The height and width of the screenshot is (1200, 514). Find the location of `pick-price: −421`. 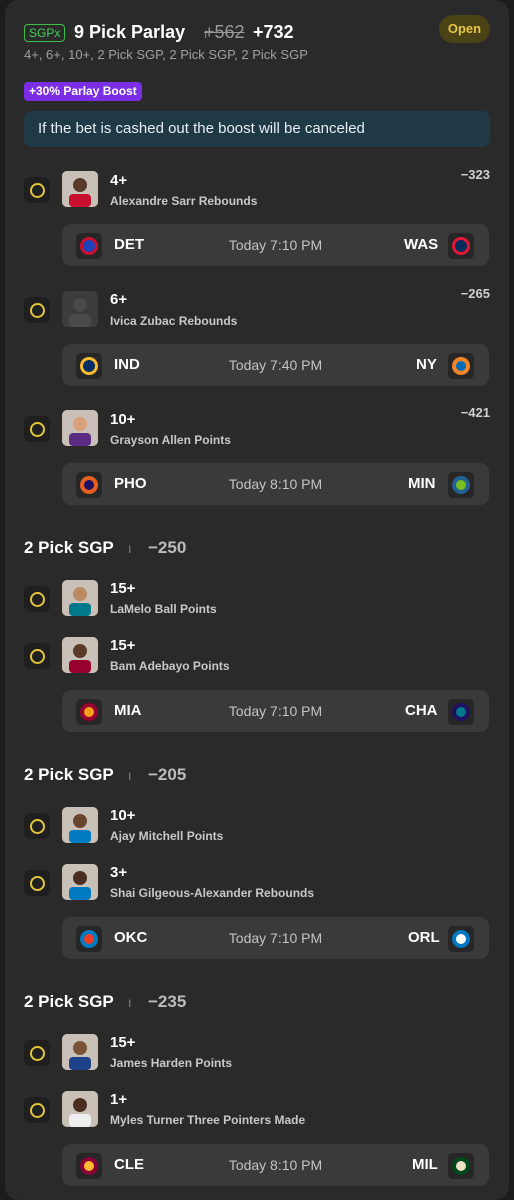

pick-price: −421 is located at coordinates (475, 412).